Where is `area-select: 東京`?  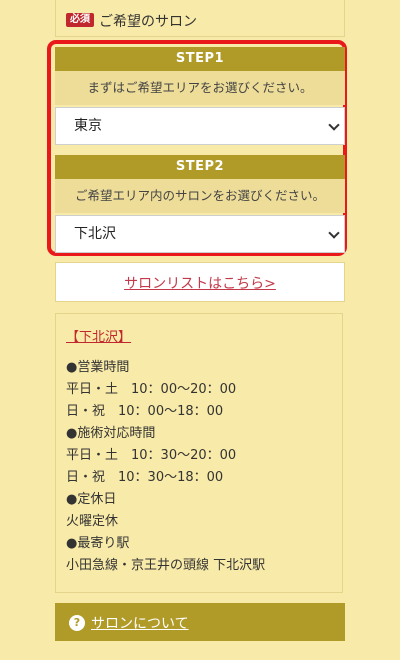
area-select: 東京 is located at coordinates (200, 126).